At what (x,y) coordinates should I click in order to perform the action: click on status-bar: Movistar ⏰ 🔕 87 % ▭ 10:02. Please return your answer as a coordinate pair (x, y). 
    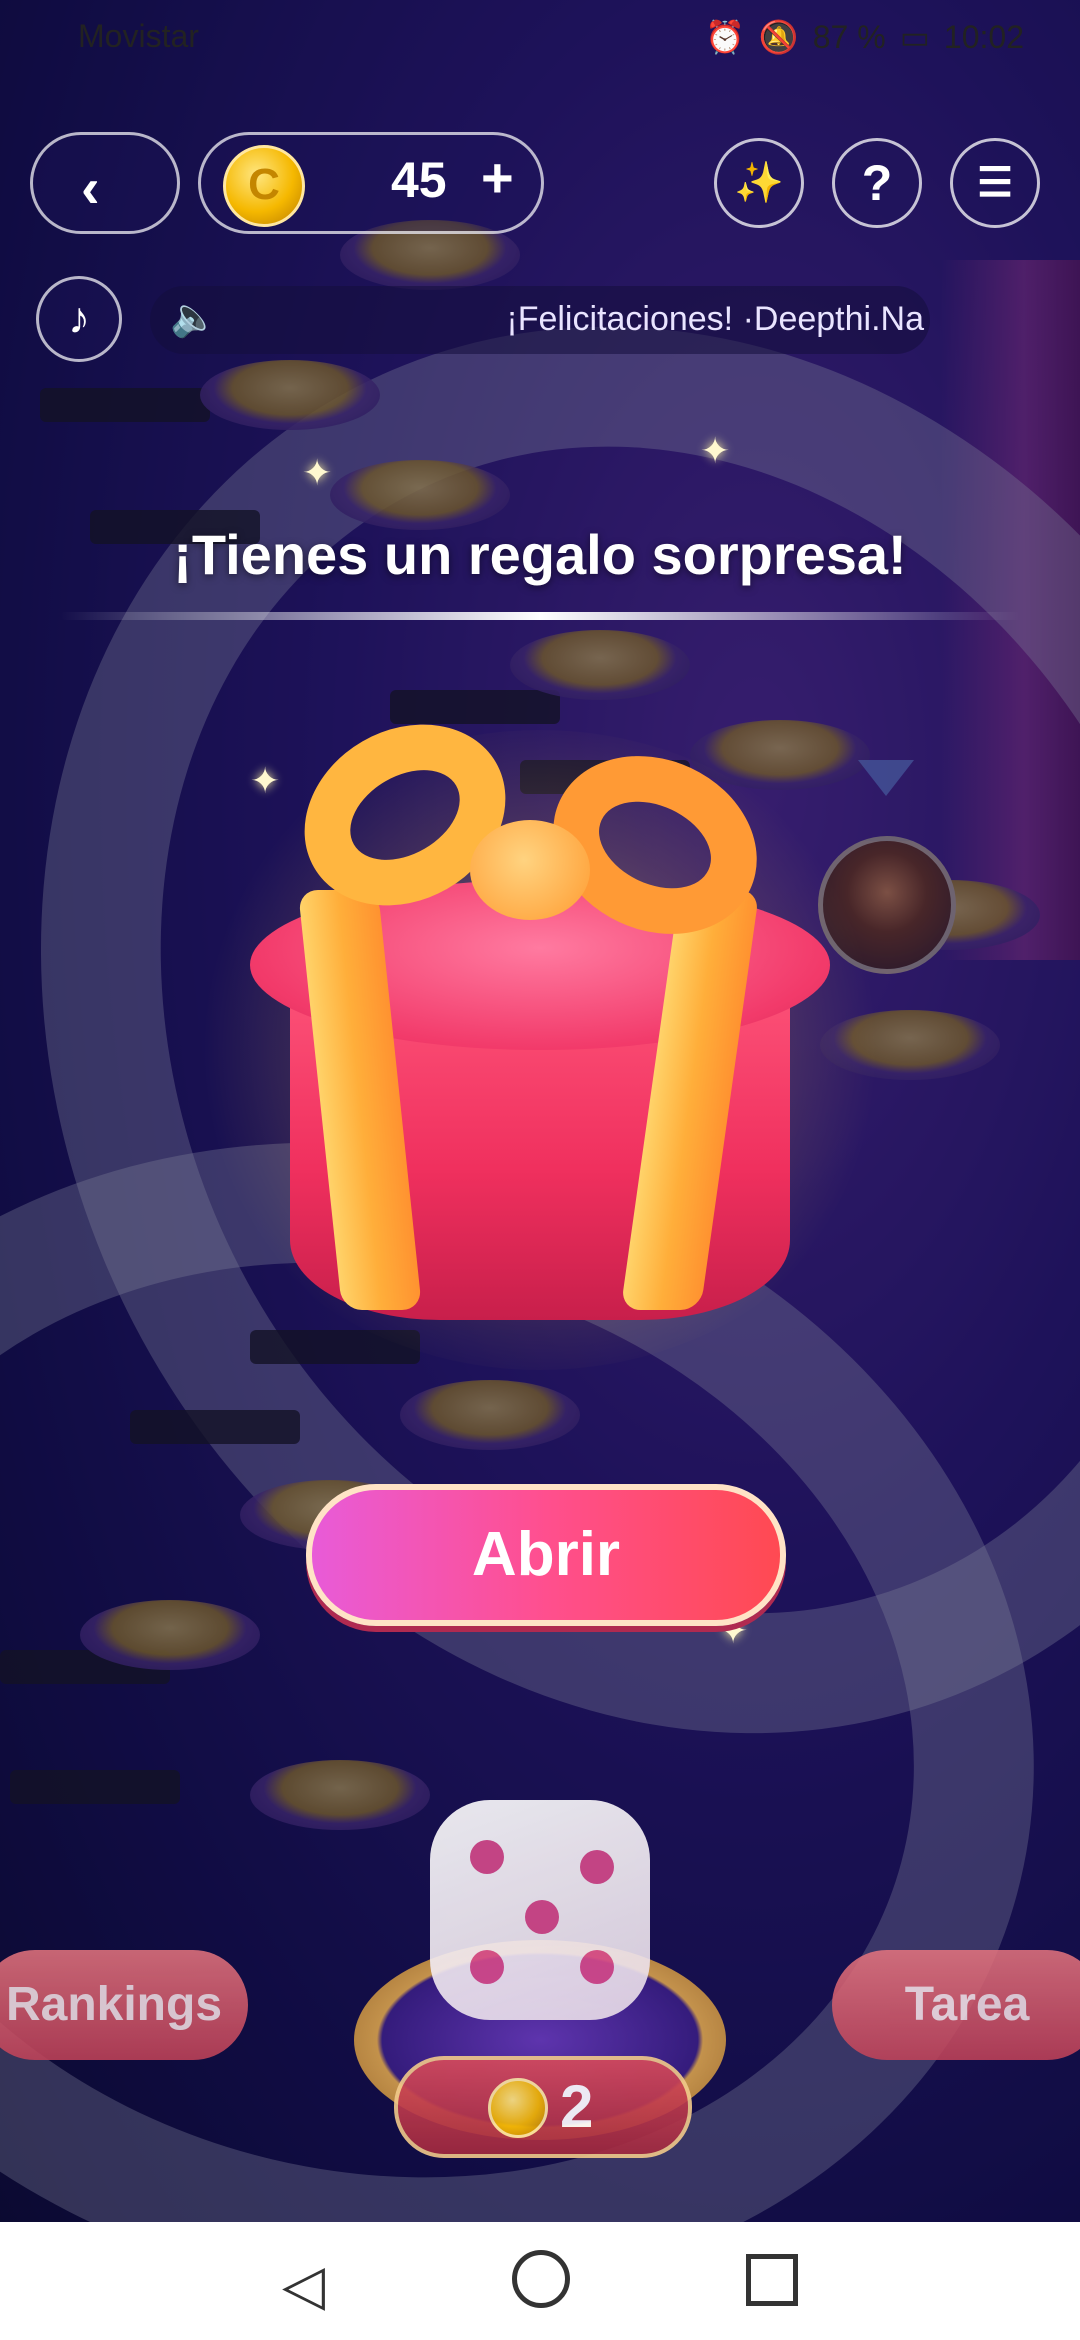
    Looking at the image, I should click on (540, 36).